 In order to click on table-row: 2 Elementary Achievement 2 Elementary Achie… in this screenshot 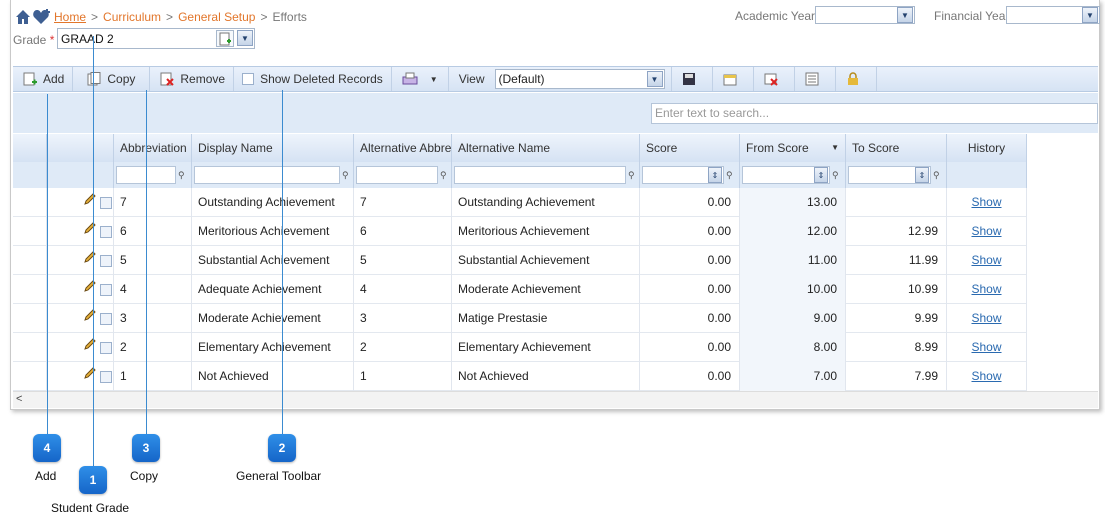, I will do `click(520, 347)`.